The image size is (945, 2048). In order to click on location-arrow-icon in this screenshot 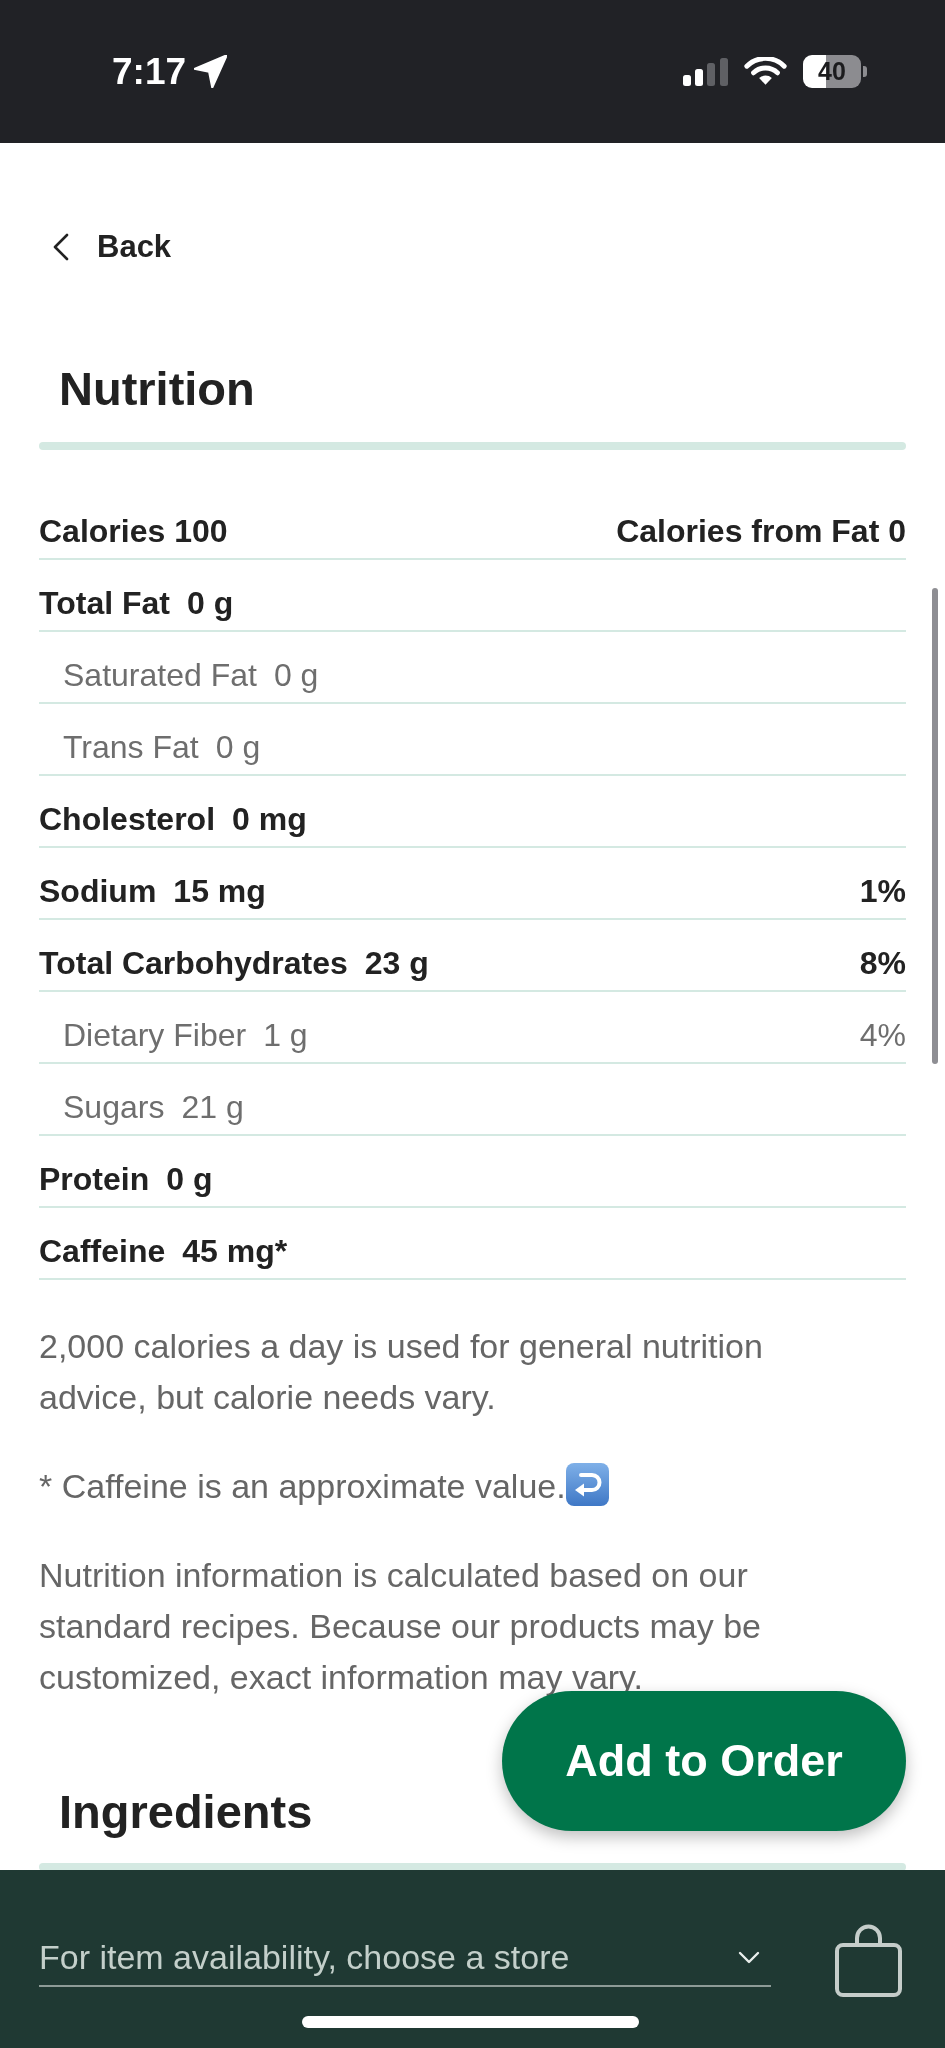, I will do `click(211, 71)`.